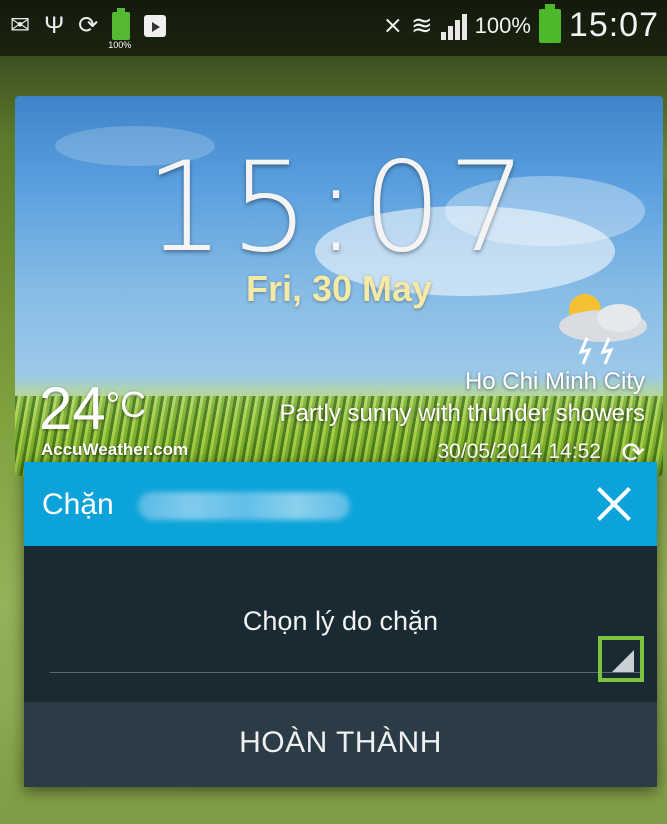 Image resolution: width=667 pixels, height=824 pixels. I want to click on wifi-icon: ≋, so click(421, 25).